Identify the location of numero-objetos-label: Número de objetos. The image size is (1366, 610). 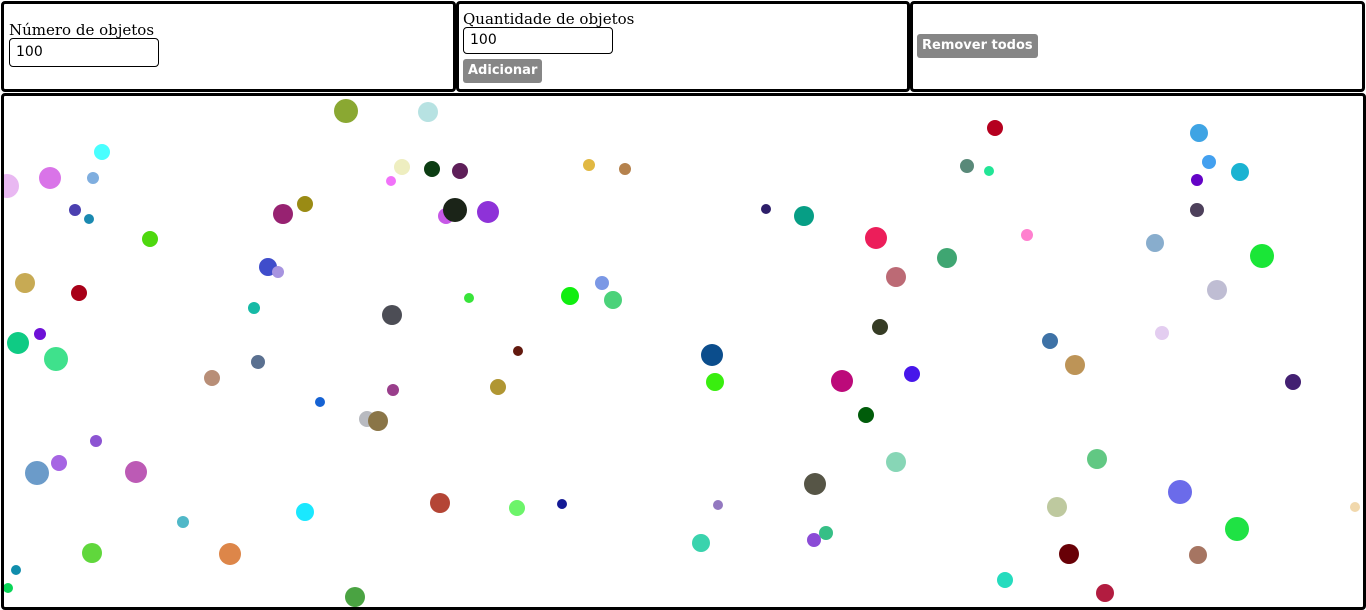
(82, 30).